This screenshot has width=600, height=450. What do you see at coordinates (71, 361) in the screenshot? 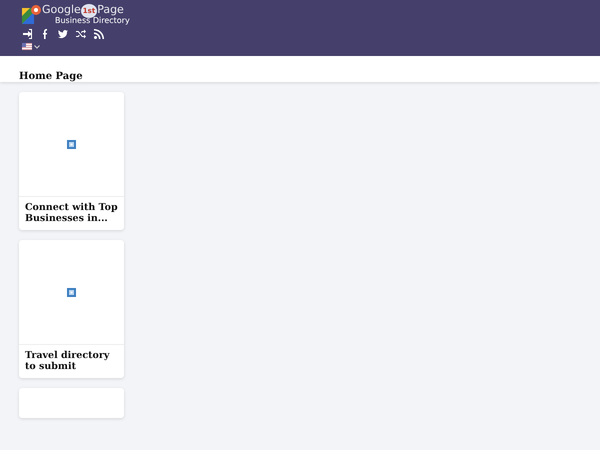
I see `card-title: Travel directory to submit` at bounding box center [71, 361].